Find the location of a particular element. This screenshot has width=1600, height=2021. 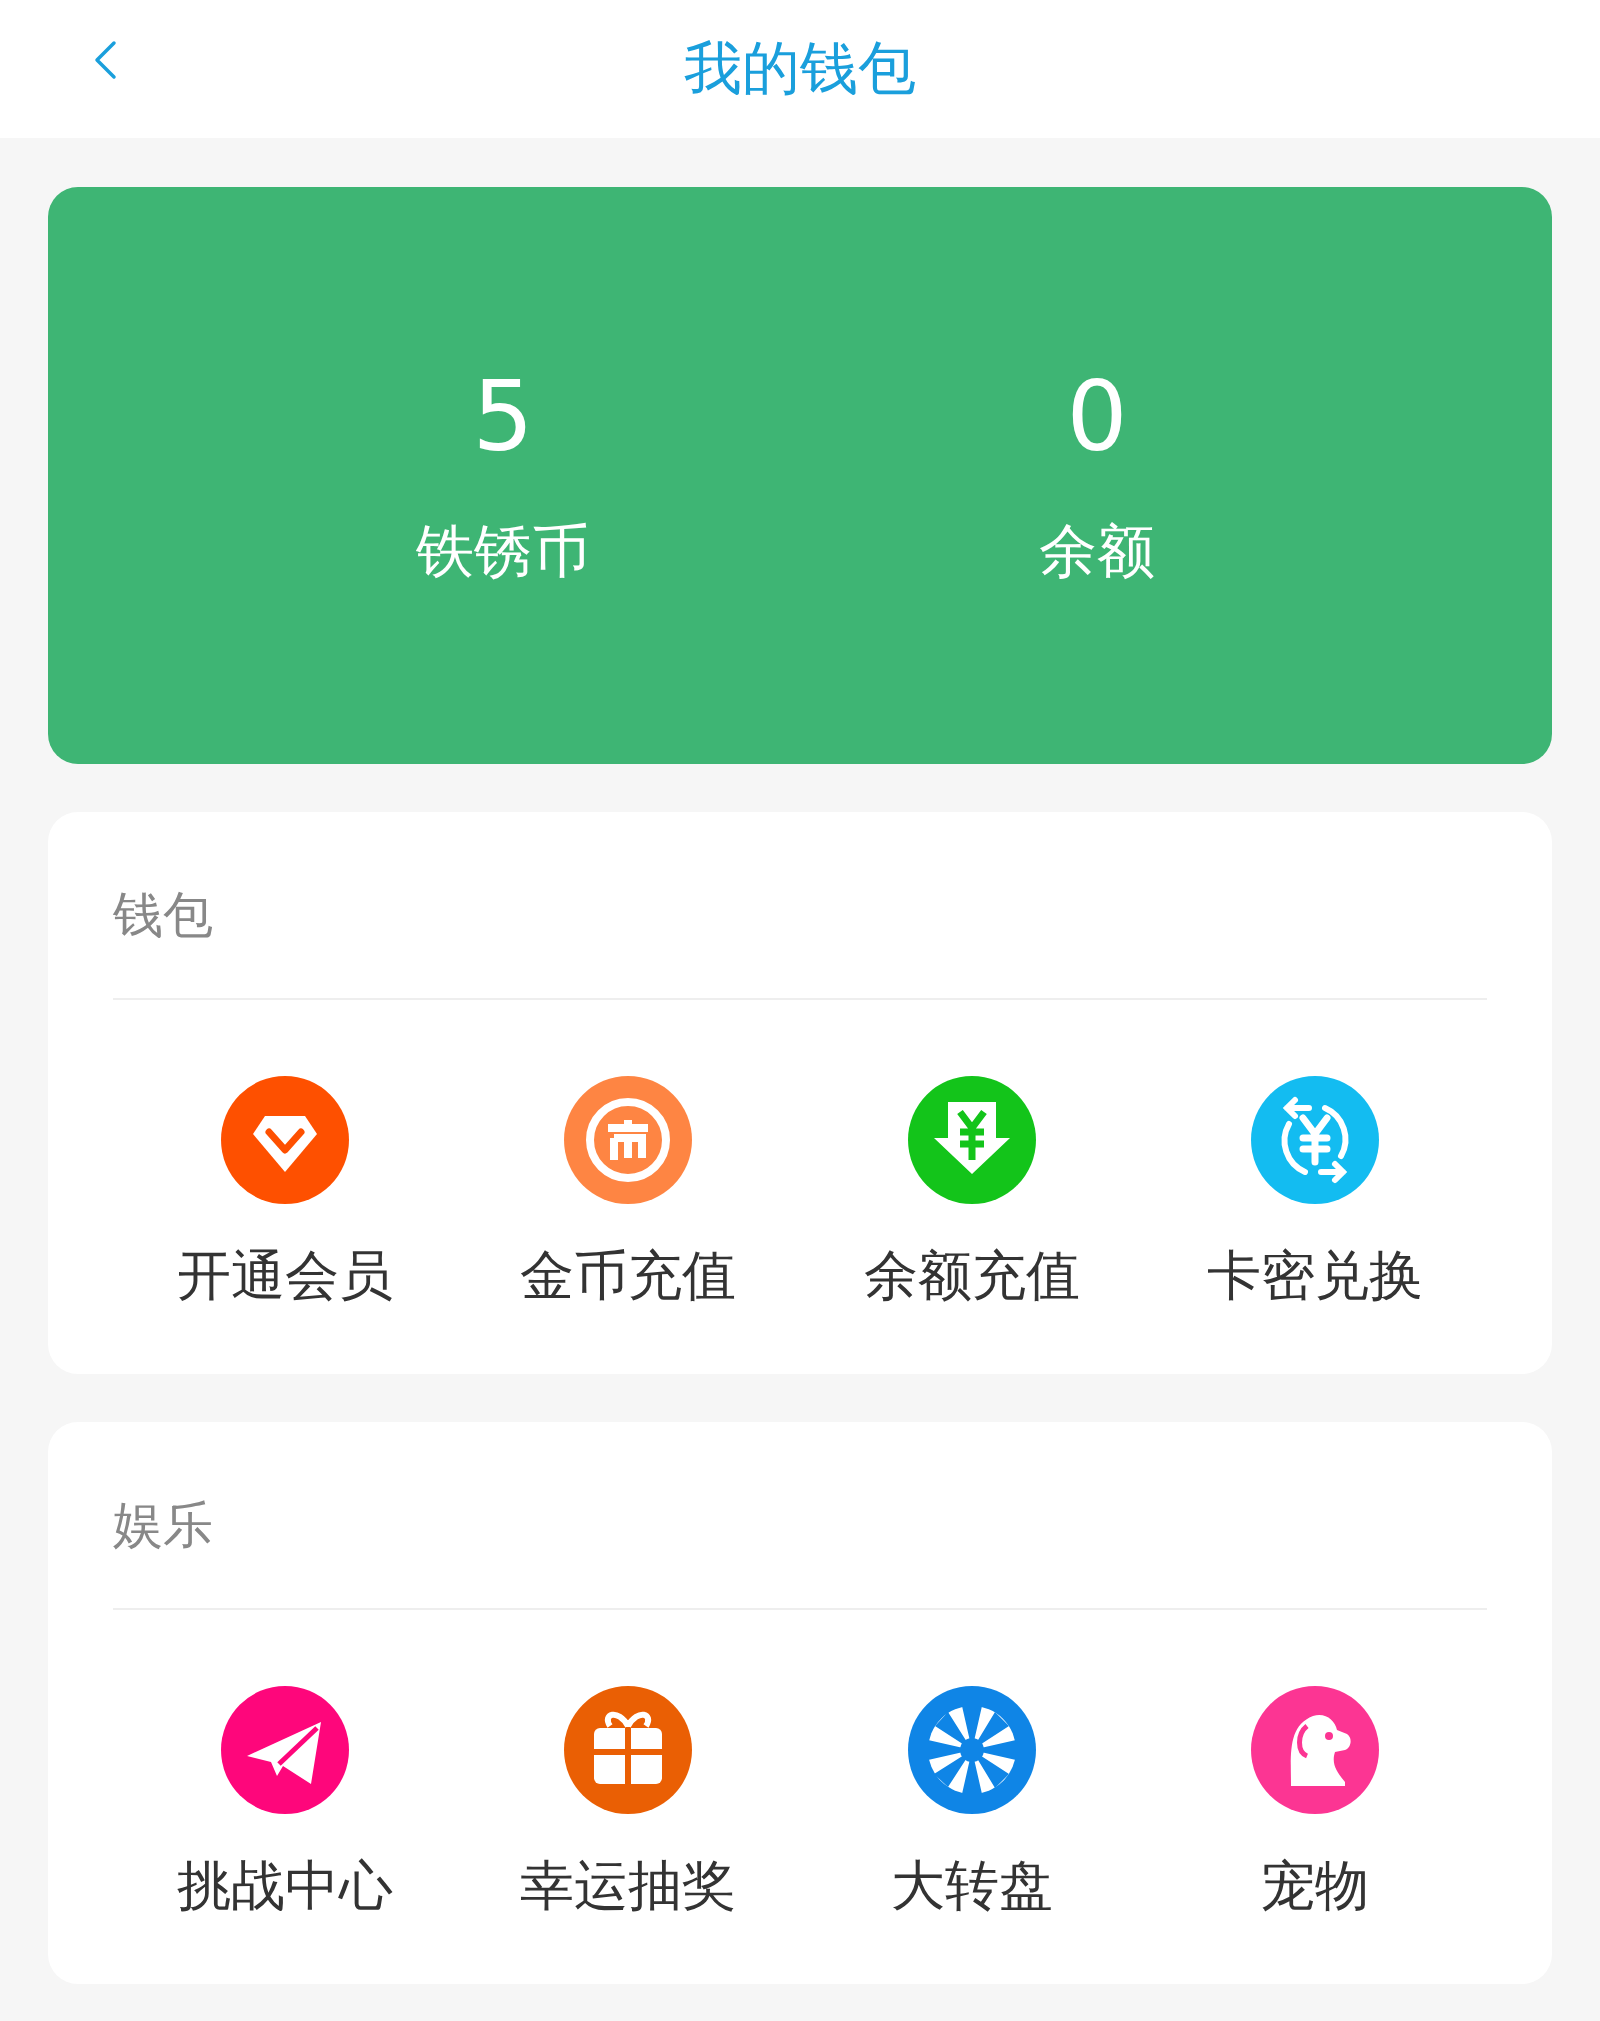

menu-item-label: 幸运抽奖 is located at coordinates (628, 1886).